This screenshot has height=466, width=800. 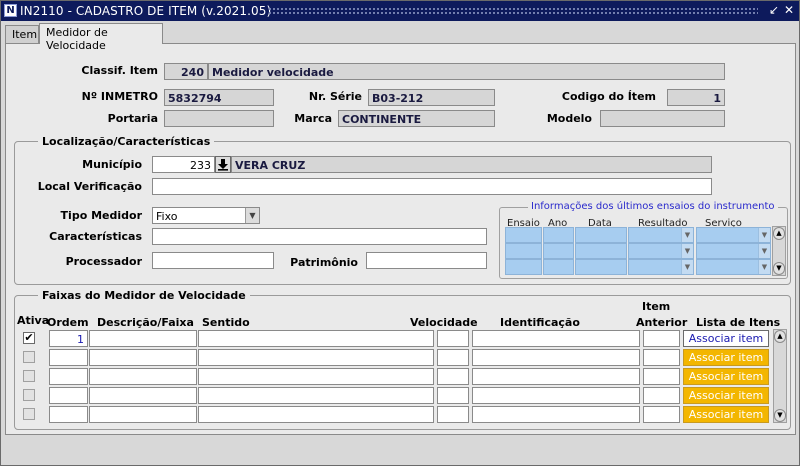 I want to click on status-bar, so click(x=400, y=450).